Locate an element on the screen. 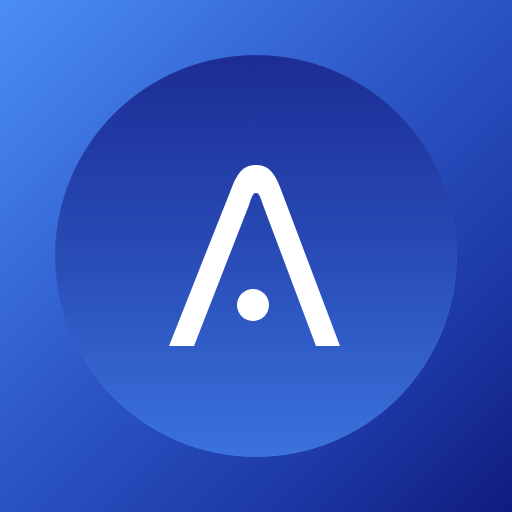 Image resolution: width=512 pixels, height=512 pixels. logo-icon is located at coordinates (254, 255).